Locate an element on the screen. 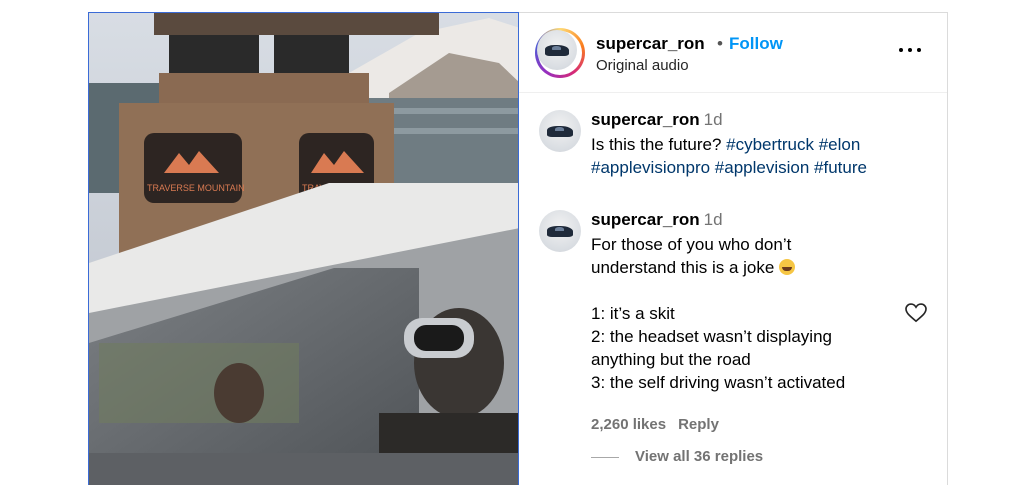  sign-text-1: TRAVERSE MOUNTAIN is located at coordinates (196, 188).